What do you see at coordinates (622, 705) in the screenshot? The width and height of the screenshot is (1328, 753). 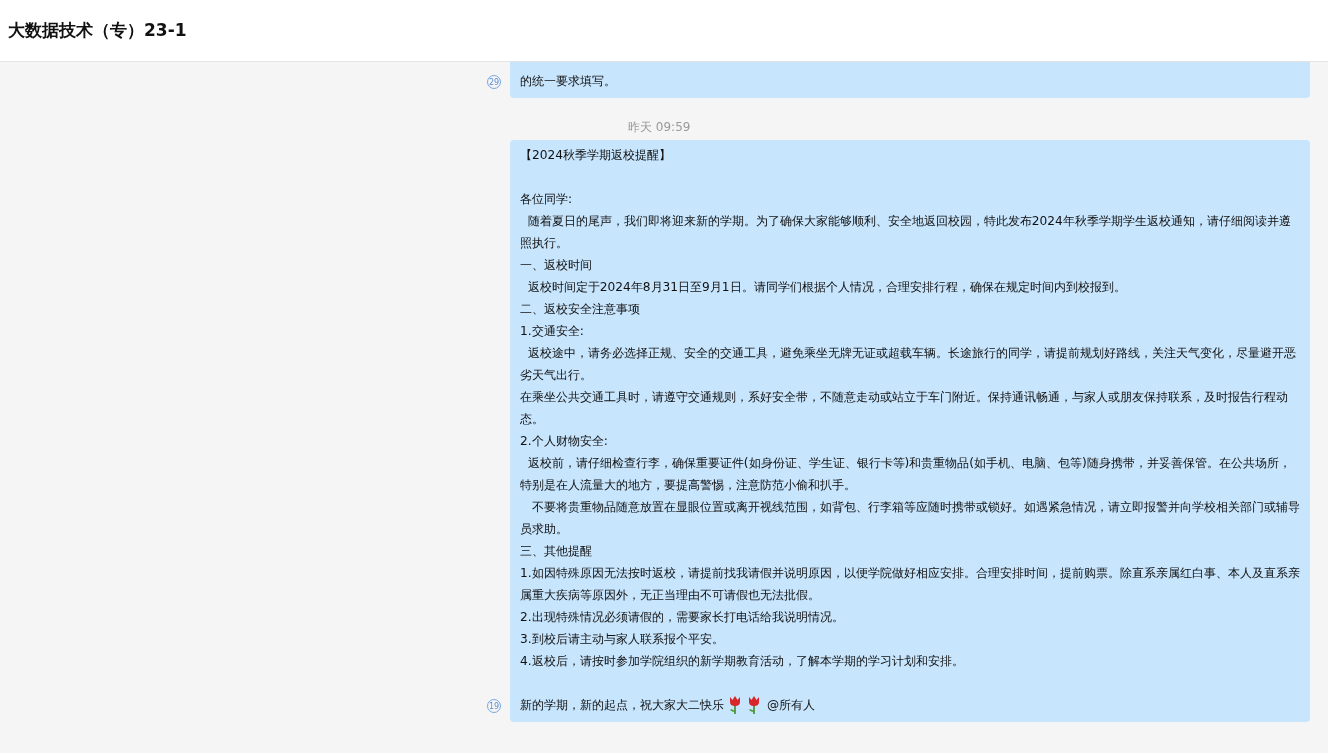 I see `message-text: 新的学期，新的起点，祝大家大二快乐` at bounding box center [622, 705].